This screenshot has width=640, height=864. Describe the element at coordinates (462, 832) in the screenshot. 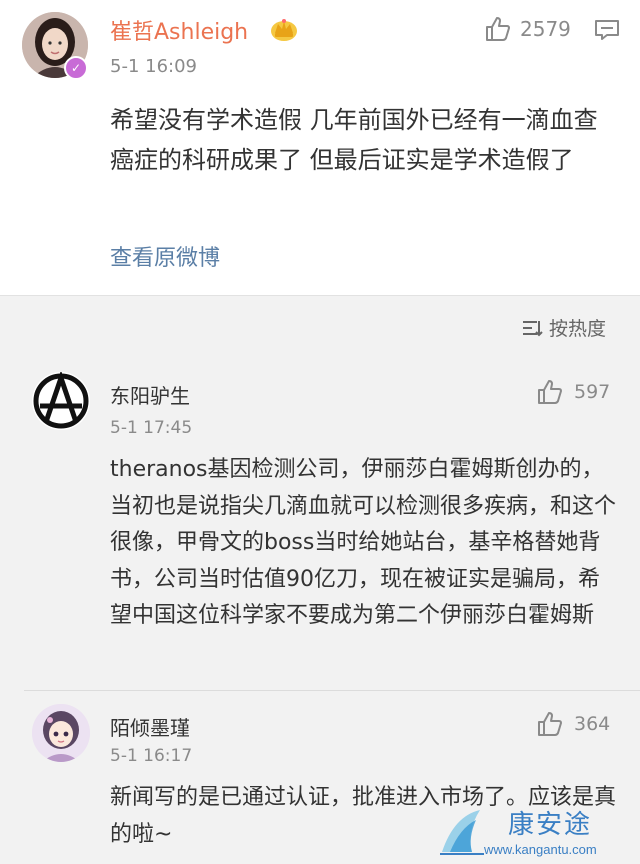

I see `sail-logo-icon` at that location.